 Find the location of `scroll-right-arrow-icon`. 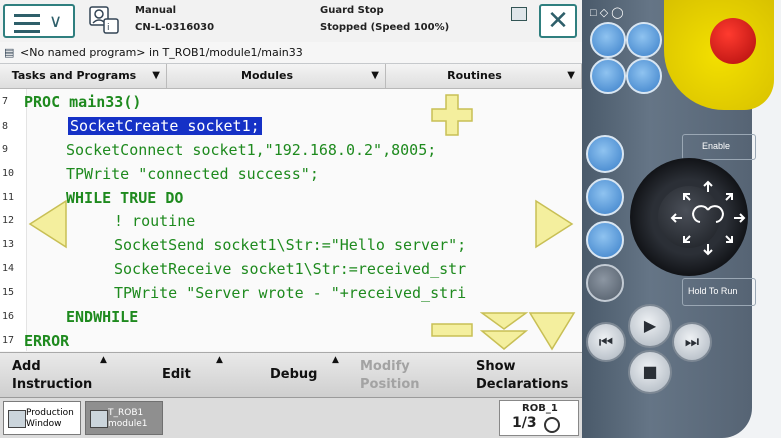

scroll-right-arrow-icon is located at coordinates (554, 224).